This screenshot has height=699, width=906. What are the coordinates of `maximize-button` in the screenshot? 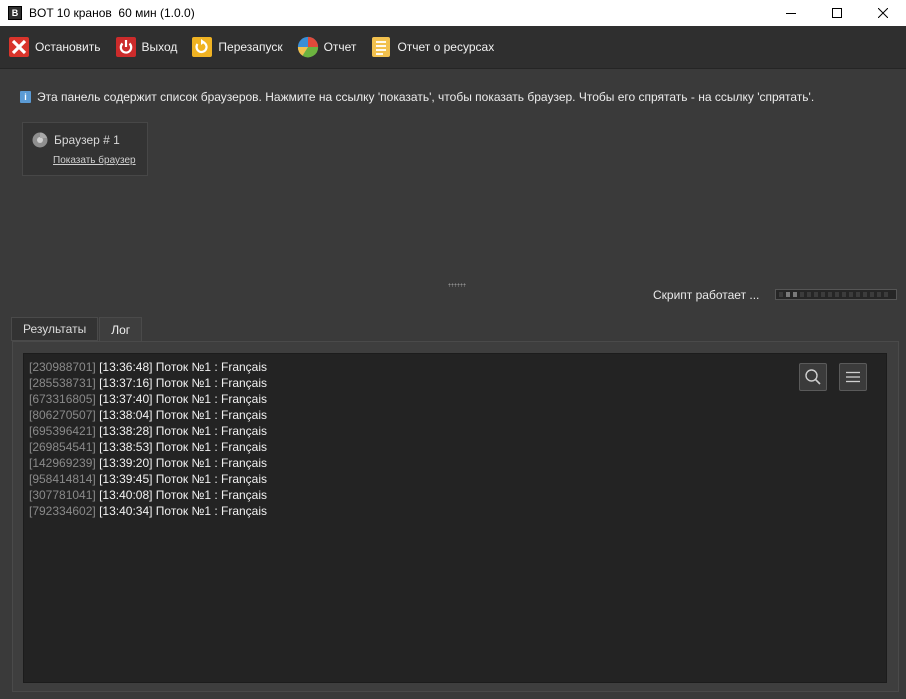 It's located at (837, 13).